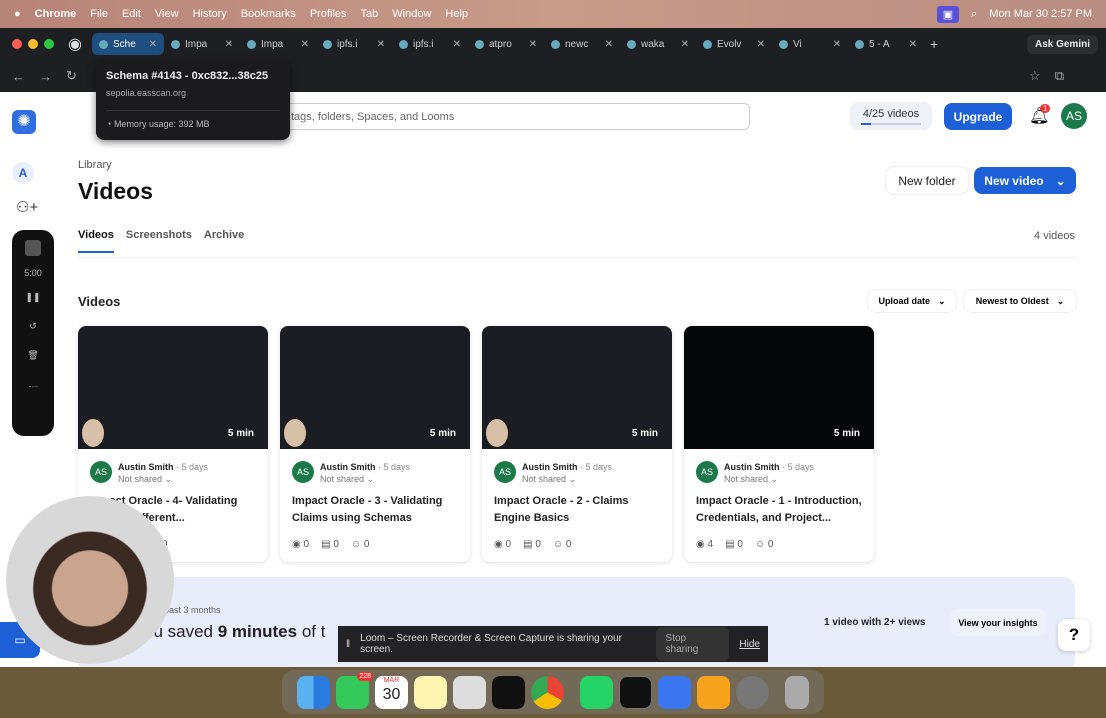 Image resolution: width=1106 pixels, height=718 pixels. I want to click on browser-tab: waka ✕, so click(658, 44).